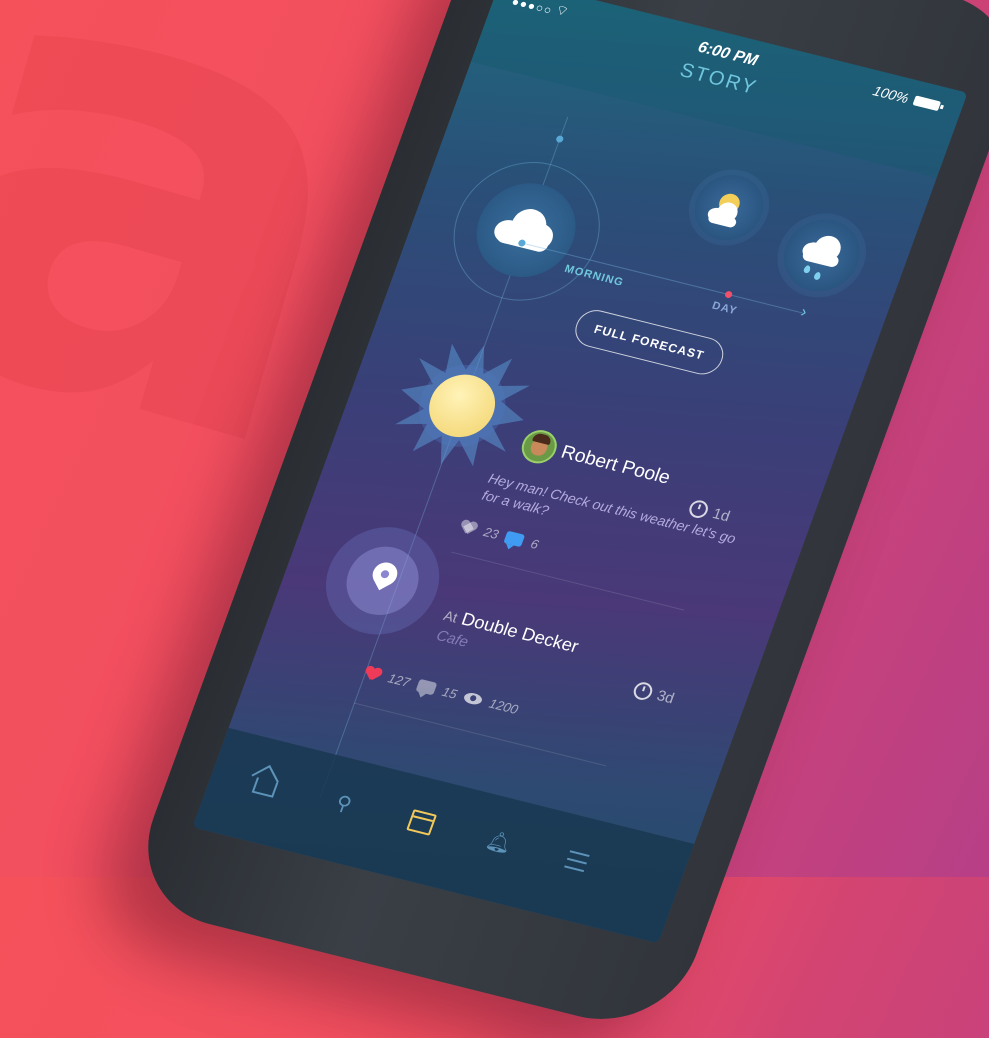  Describe the element at coordinates (399, 680) in the screenshot. I see `like-count: 127` at that location.